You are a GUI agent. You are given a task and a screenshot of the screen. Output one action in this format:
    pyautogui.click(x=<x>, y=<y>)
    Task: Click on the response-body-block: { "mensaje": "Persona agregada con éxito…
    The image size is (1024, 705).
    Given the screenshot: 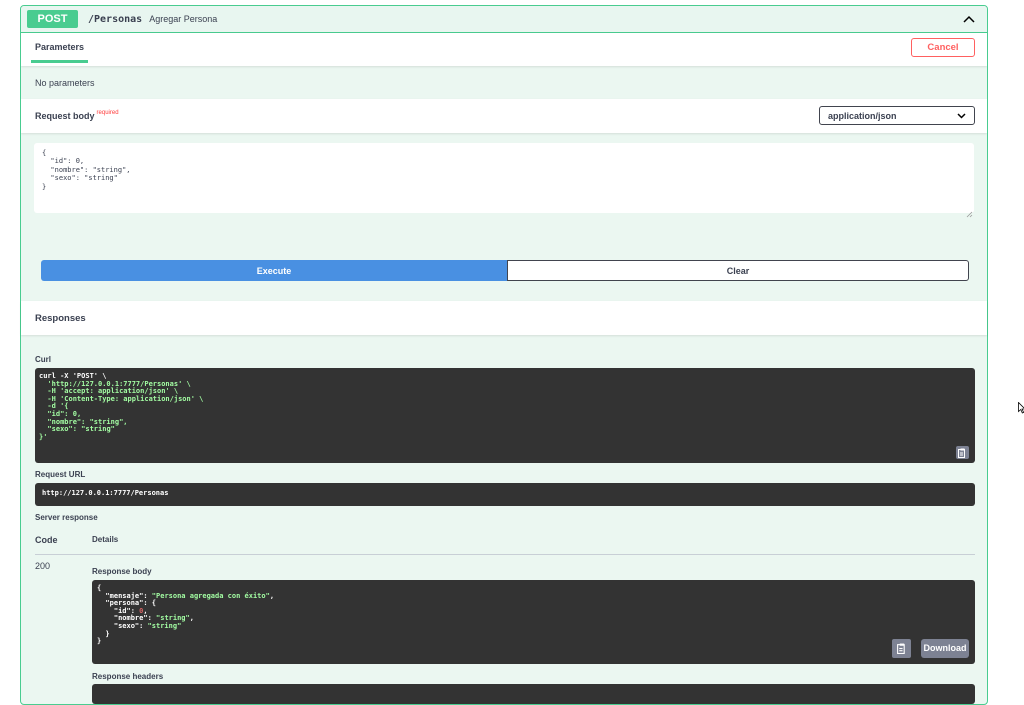 What is the action you would take?
    pyautogui.click(x=533, y=622)
    